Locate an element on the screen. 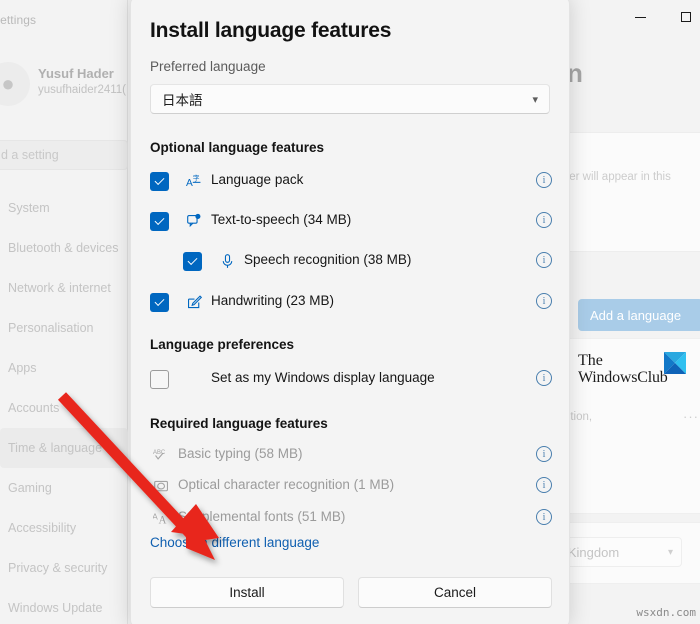 The height and width of the screenshot is (624, 700). feature-label: Language pack is located at coordinates (257, 179).